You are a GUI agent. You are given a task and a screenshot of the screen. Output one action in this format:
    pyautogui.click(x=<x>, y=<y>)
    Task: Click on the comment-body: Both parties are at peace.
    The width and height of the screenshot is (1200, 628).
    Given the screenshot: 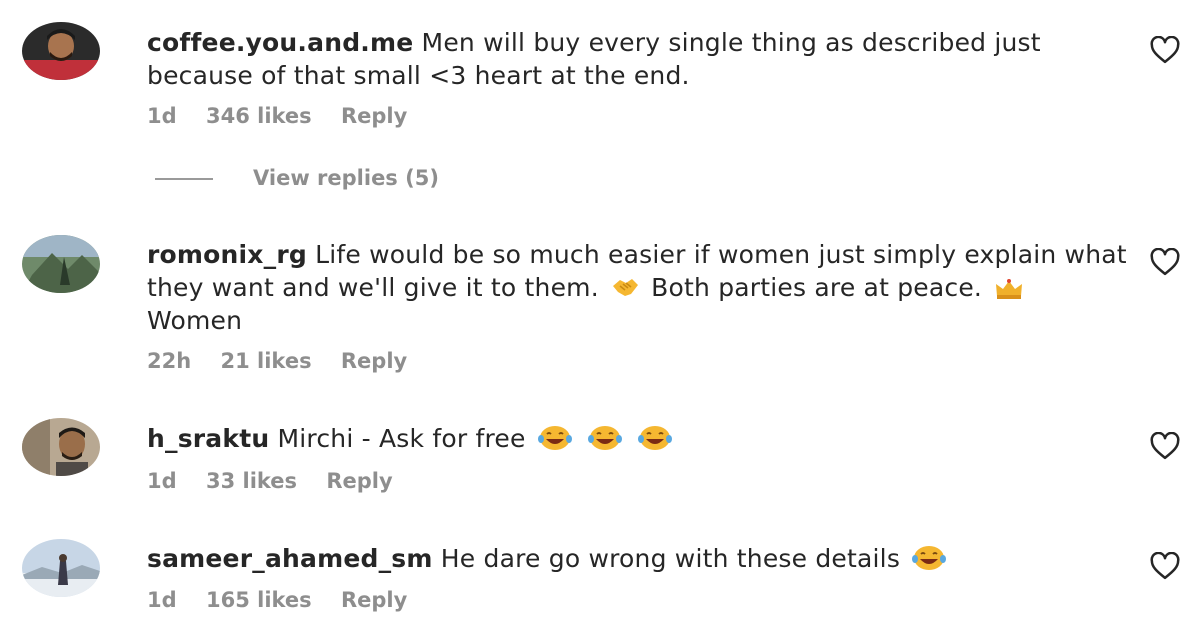 What is the action you would take?
    pyautogui.click(x=817, y=287)
    